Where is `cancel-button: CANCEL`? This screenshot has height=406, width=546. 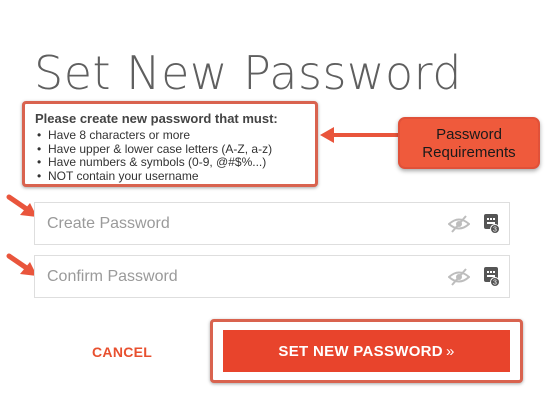
cancel-button: CANCEL is located at coordinates (122, 352).